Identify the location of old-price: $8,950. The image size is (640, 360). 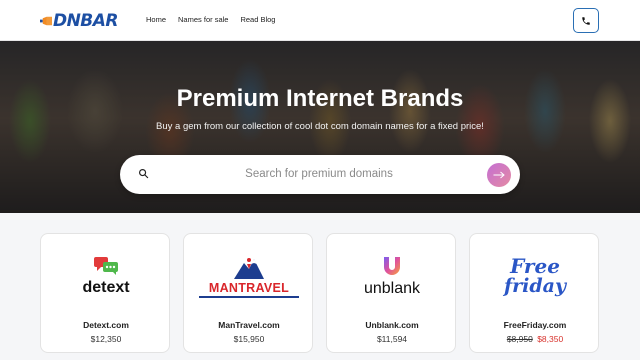
(519, 339).